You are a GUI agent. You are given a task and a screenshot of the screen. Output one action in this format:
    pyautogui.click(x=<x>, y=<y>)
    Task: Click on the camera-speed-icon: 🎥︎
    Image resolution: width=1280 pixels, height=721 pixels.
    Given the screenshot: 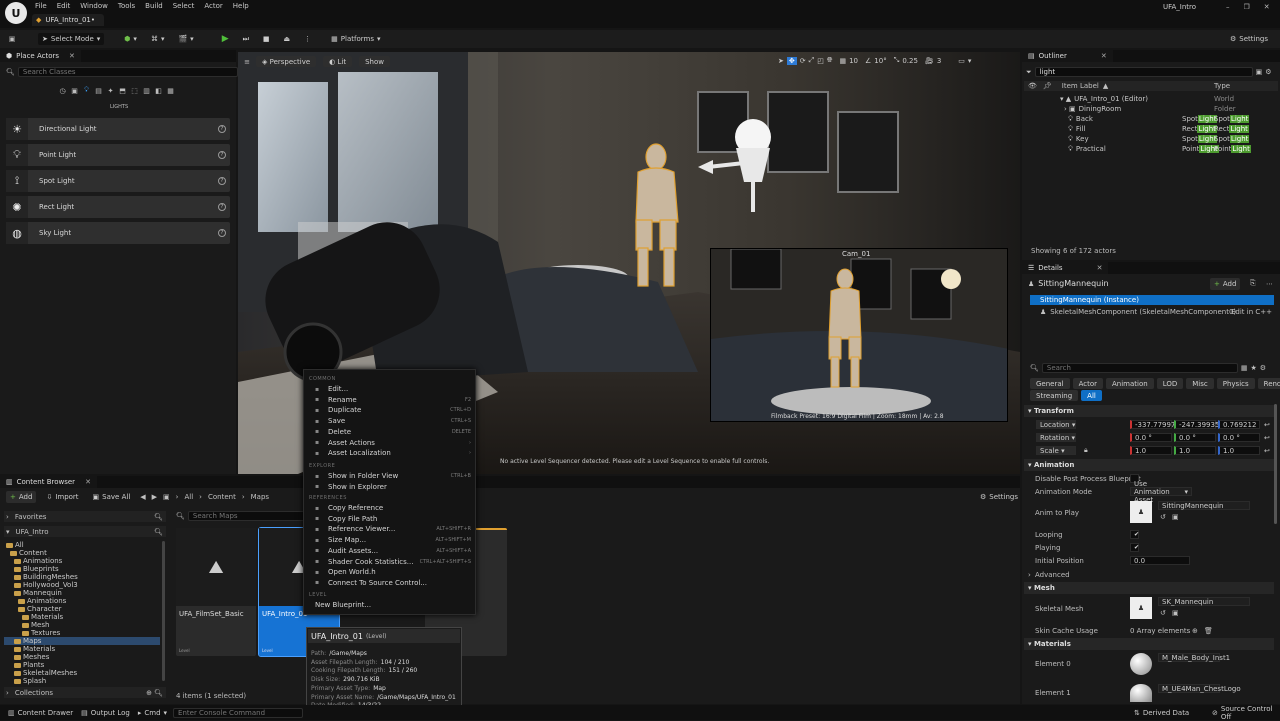 What is the action you would take?
    pyautogui.click(x=929, y=61)
    